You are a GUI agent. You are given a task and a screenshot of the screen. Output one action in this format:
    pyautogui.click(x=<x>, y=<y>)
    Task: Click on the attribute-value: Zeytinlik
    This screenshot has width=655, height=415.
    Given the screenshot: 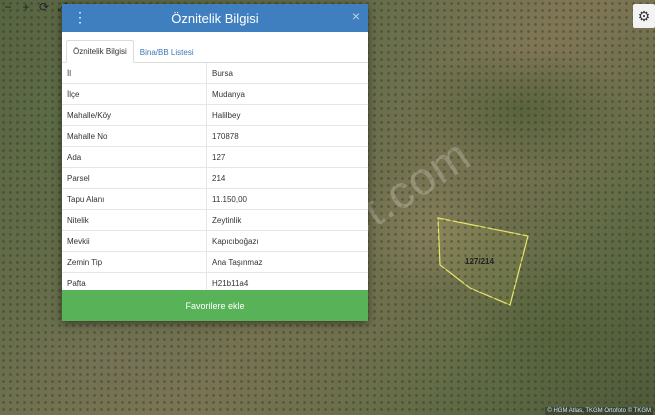 What is the action you would take?
    pyautogui.click(x=287, y=220)
    